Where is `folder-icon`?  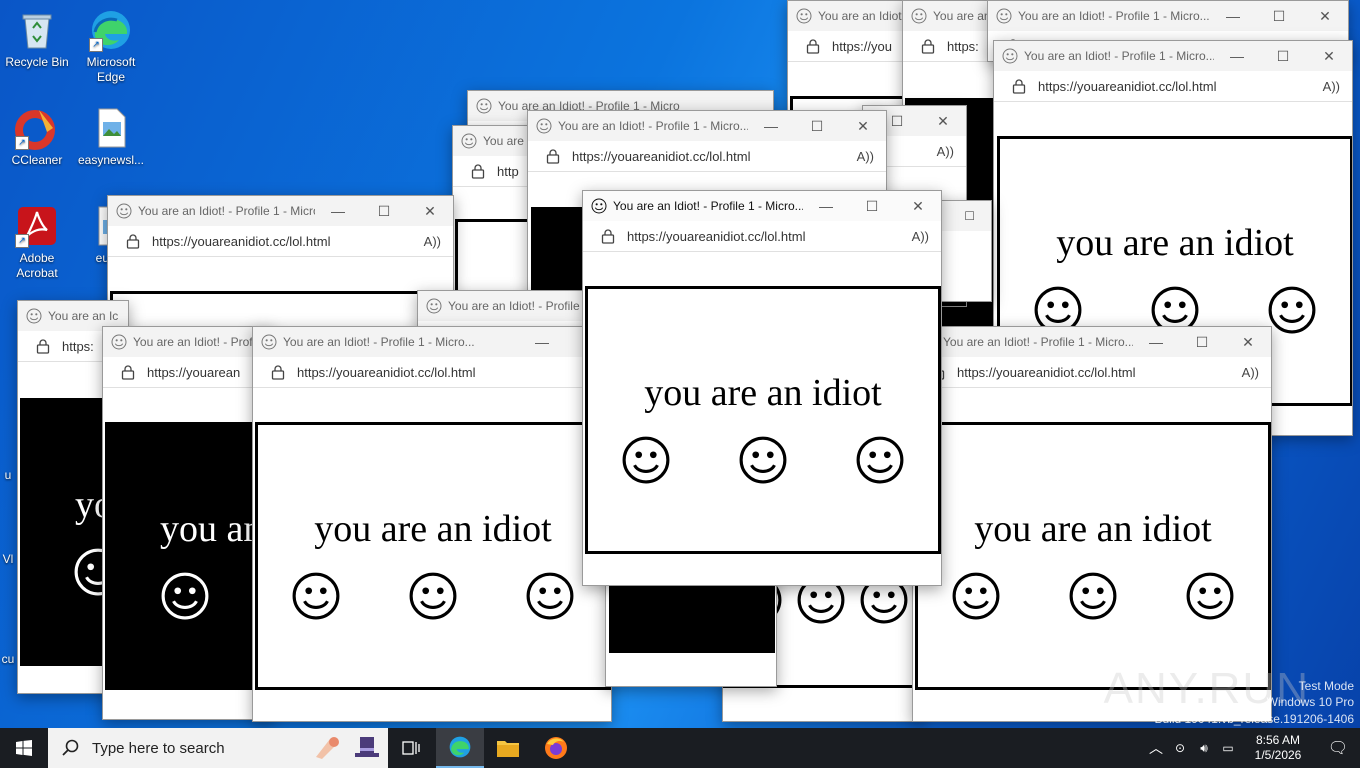 folder-icon is located at coordinates (508, 749).